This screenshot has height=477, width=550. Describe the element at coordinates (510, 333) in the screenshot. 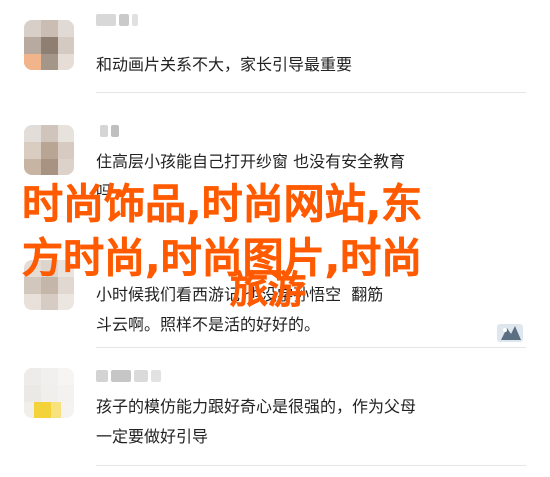

I see `sticker-icon` at that location.